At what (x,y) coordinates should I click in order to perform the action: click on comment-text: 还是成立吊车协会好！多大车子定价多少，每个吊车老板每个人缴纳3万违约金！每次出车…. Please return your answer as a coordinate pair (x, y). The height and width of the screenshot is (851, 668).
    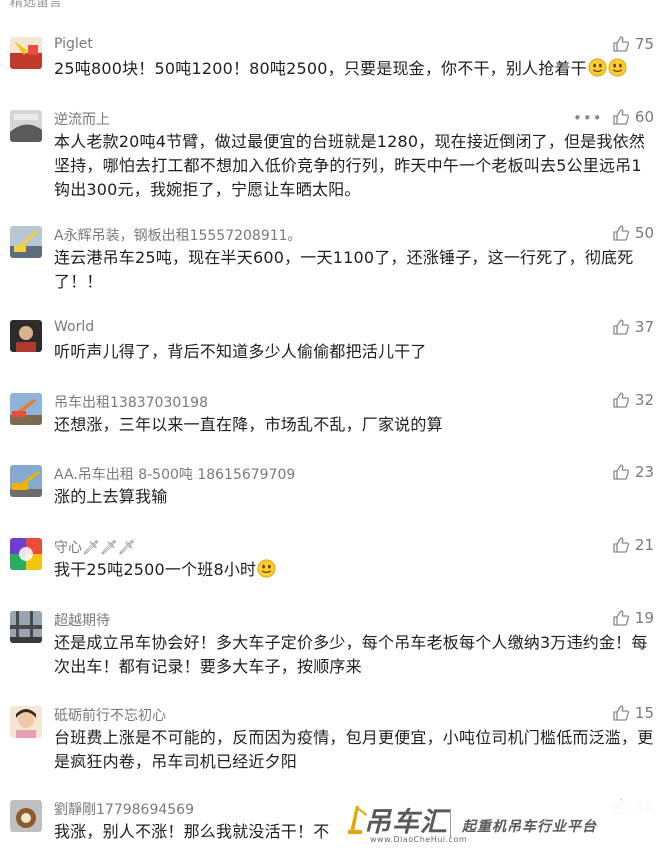
    Looking at the image, I should click on (351, 654).